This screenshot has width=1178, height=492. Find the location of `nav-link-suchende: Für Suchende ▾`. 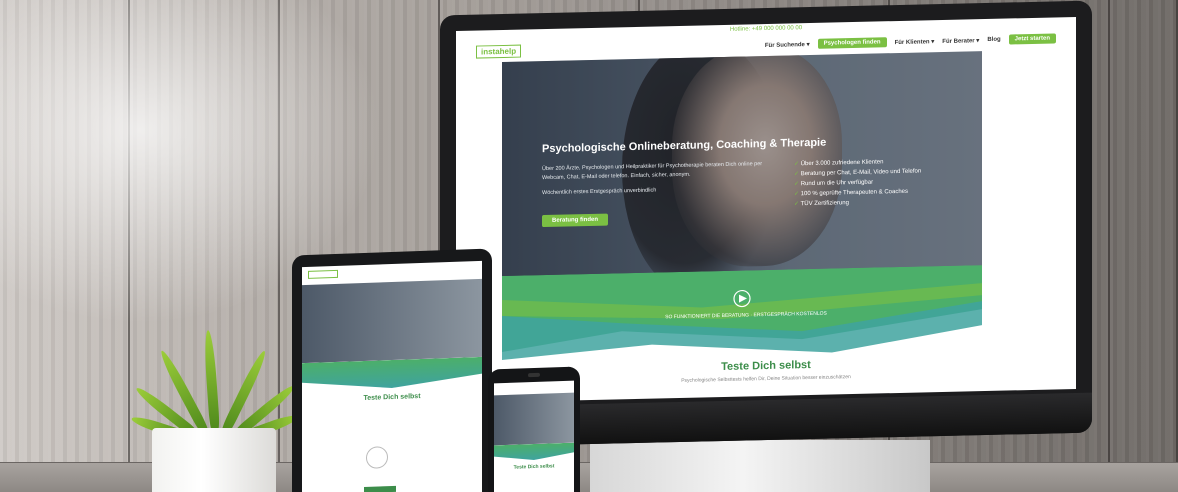

nav-link-suchende: Für Suchende ▾ is located at coordinates (787, 45).